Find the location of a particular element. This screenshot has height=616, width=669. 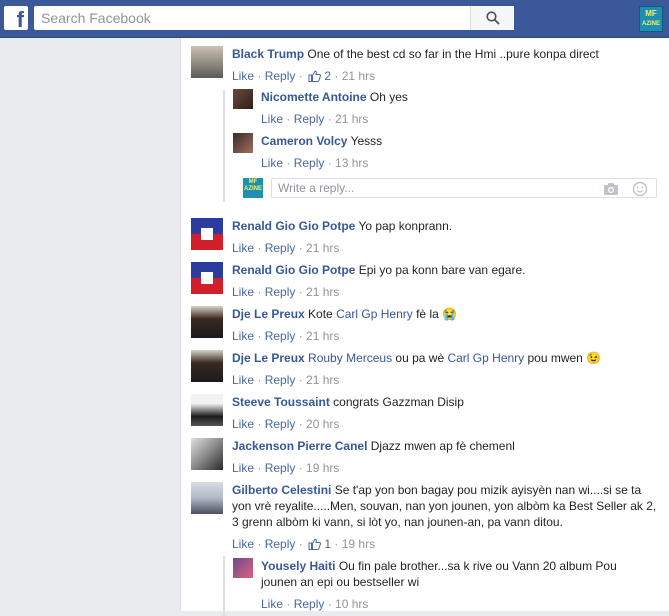

comment-author: Nicomette Antoine is located at coordinates (314, 97).